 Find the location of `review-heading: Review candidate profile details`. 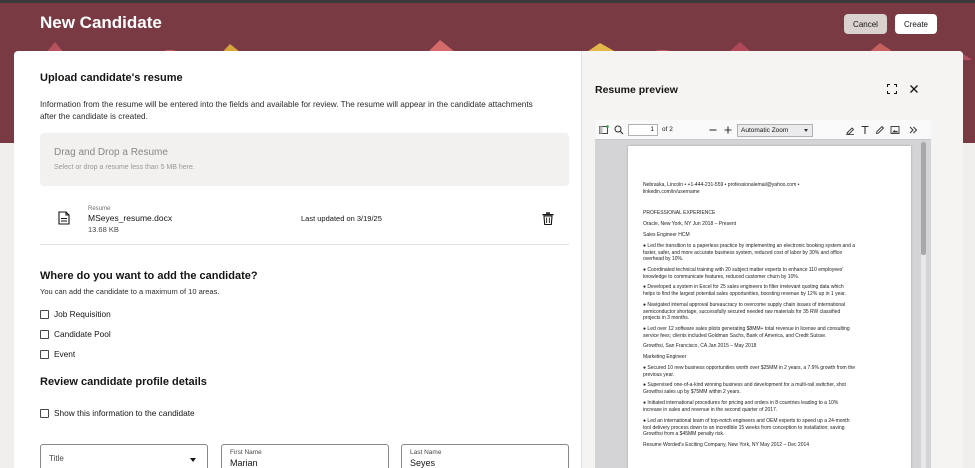

review-heading: Review candidate profile details is located at coordinates (123, 382).